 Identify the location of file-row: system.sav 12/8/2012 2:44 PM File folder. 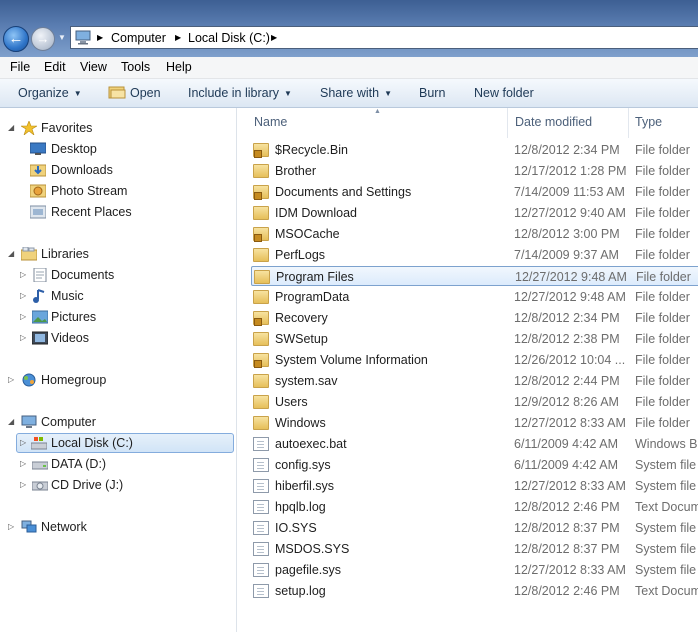
(474, 381).